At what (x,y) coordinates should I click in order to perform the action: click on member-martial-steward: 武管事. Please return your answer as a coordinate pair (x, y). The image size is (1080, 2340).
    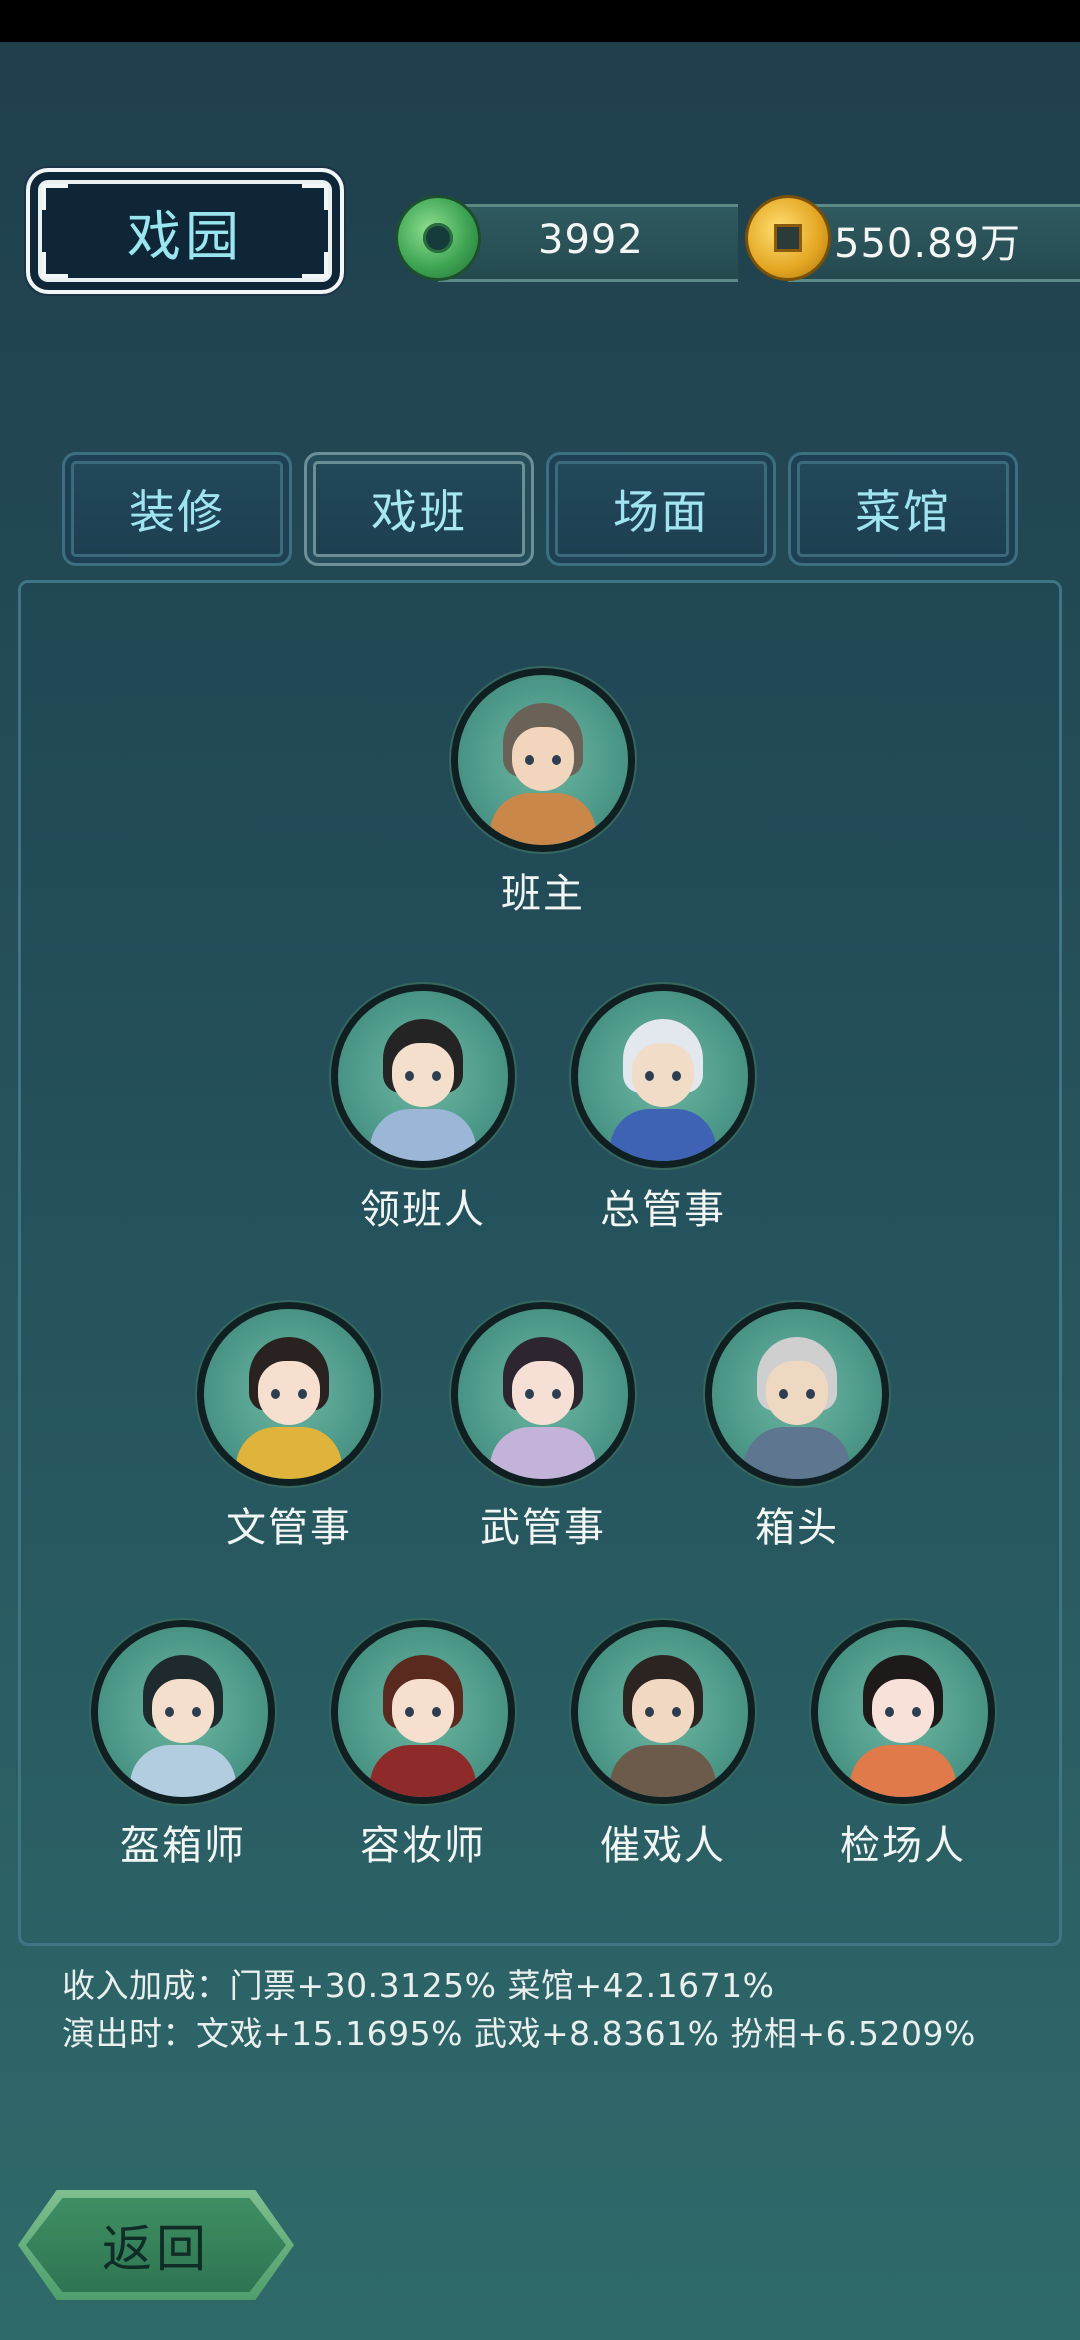
    Looking at the image, I should click on (543, 1431).